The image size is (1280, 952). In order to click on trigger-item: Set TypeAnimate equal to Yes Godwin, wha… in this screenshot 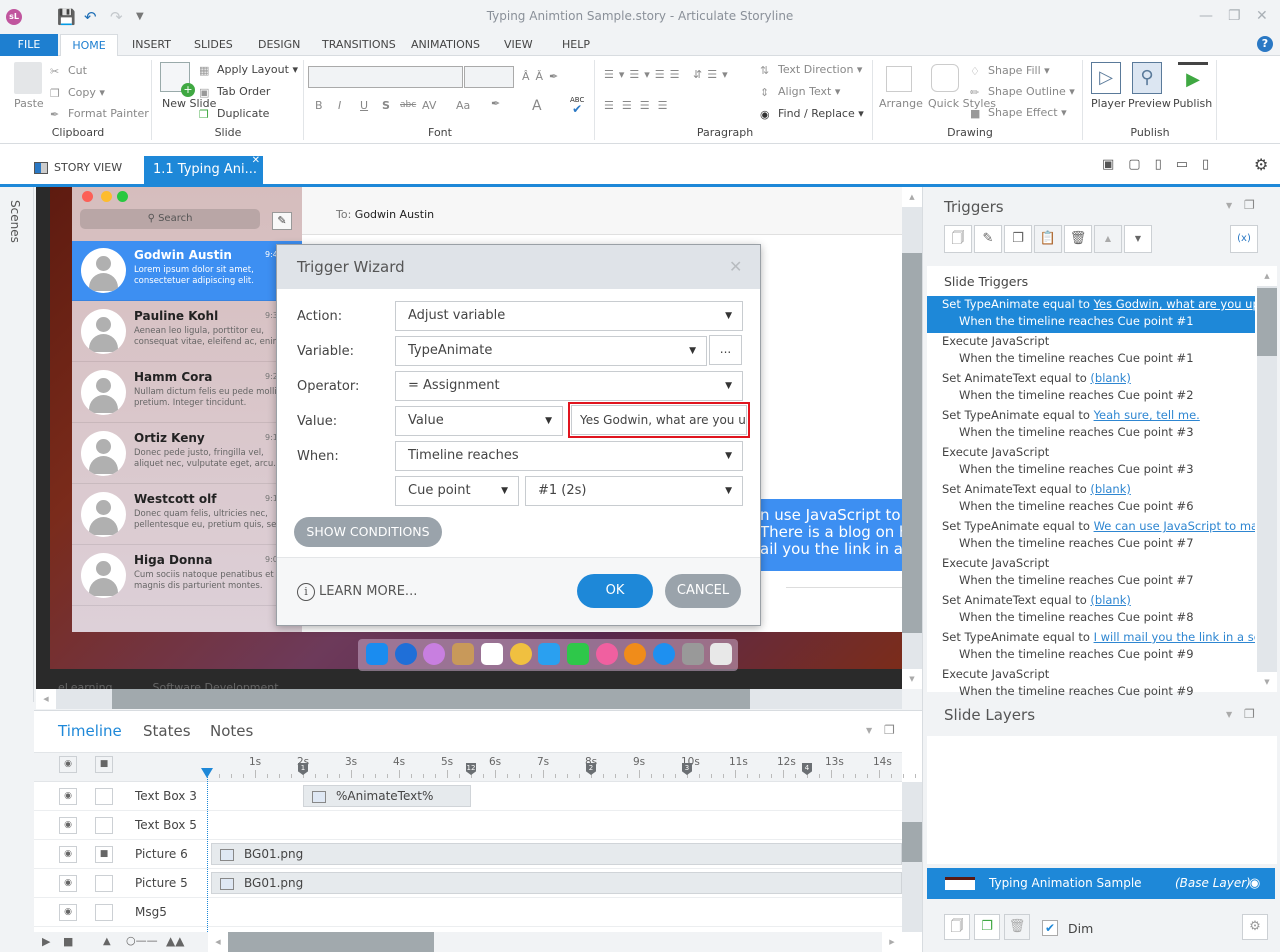, I will do `click(1091, 314)`.